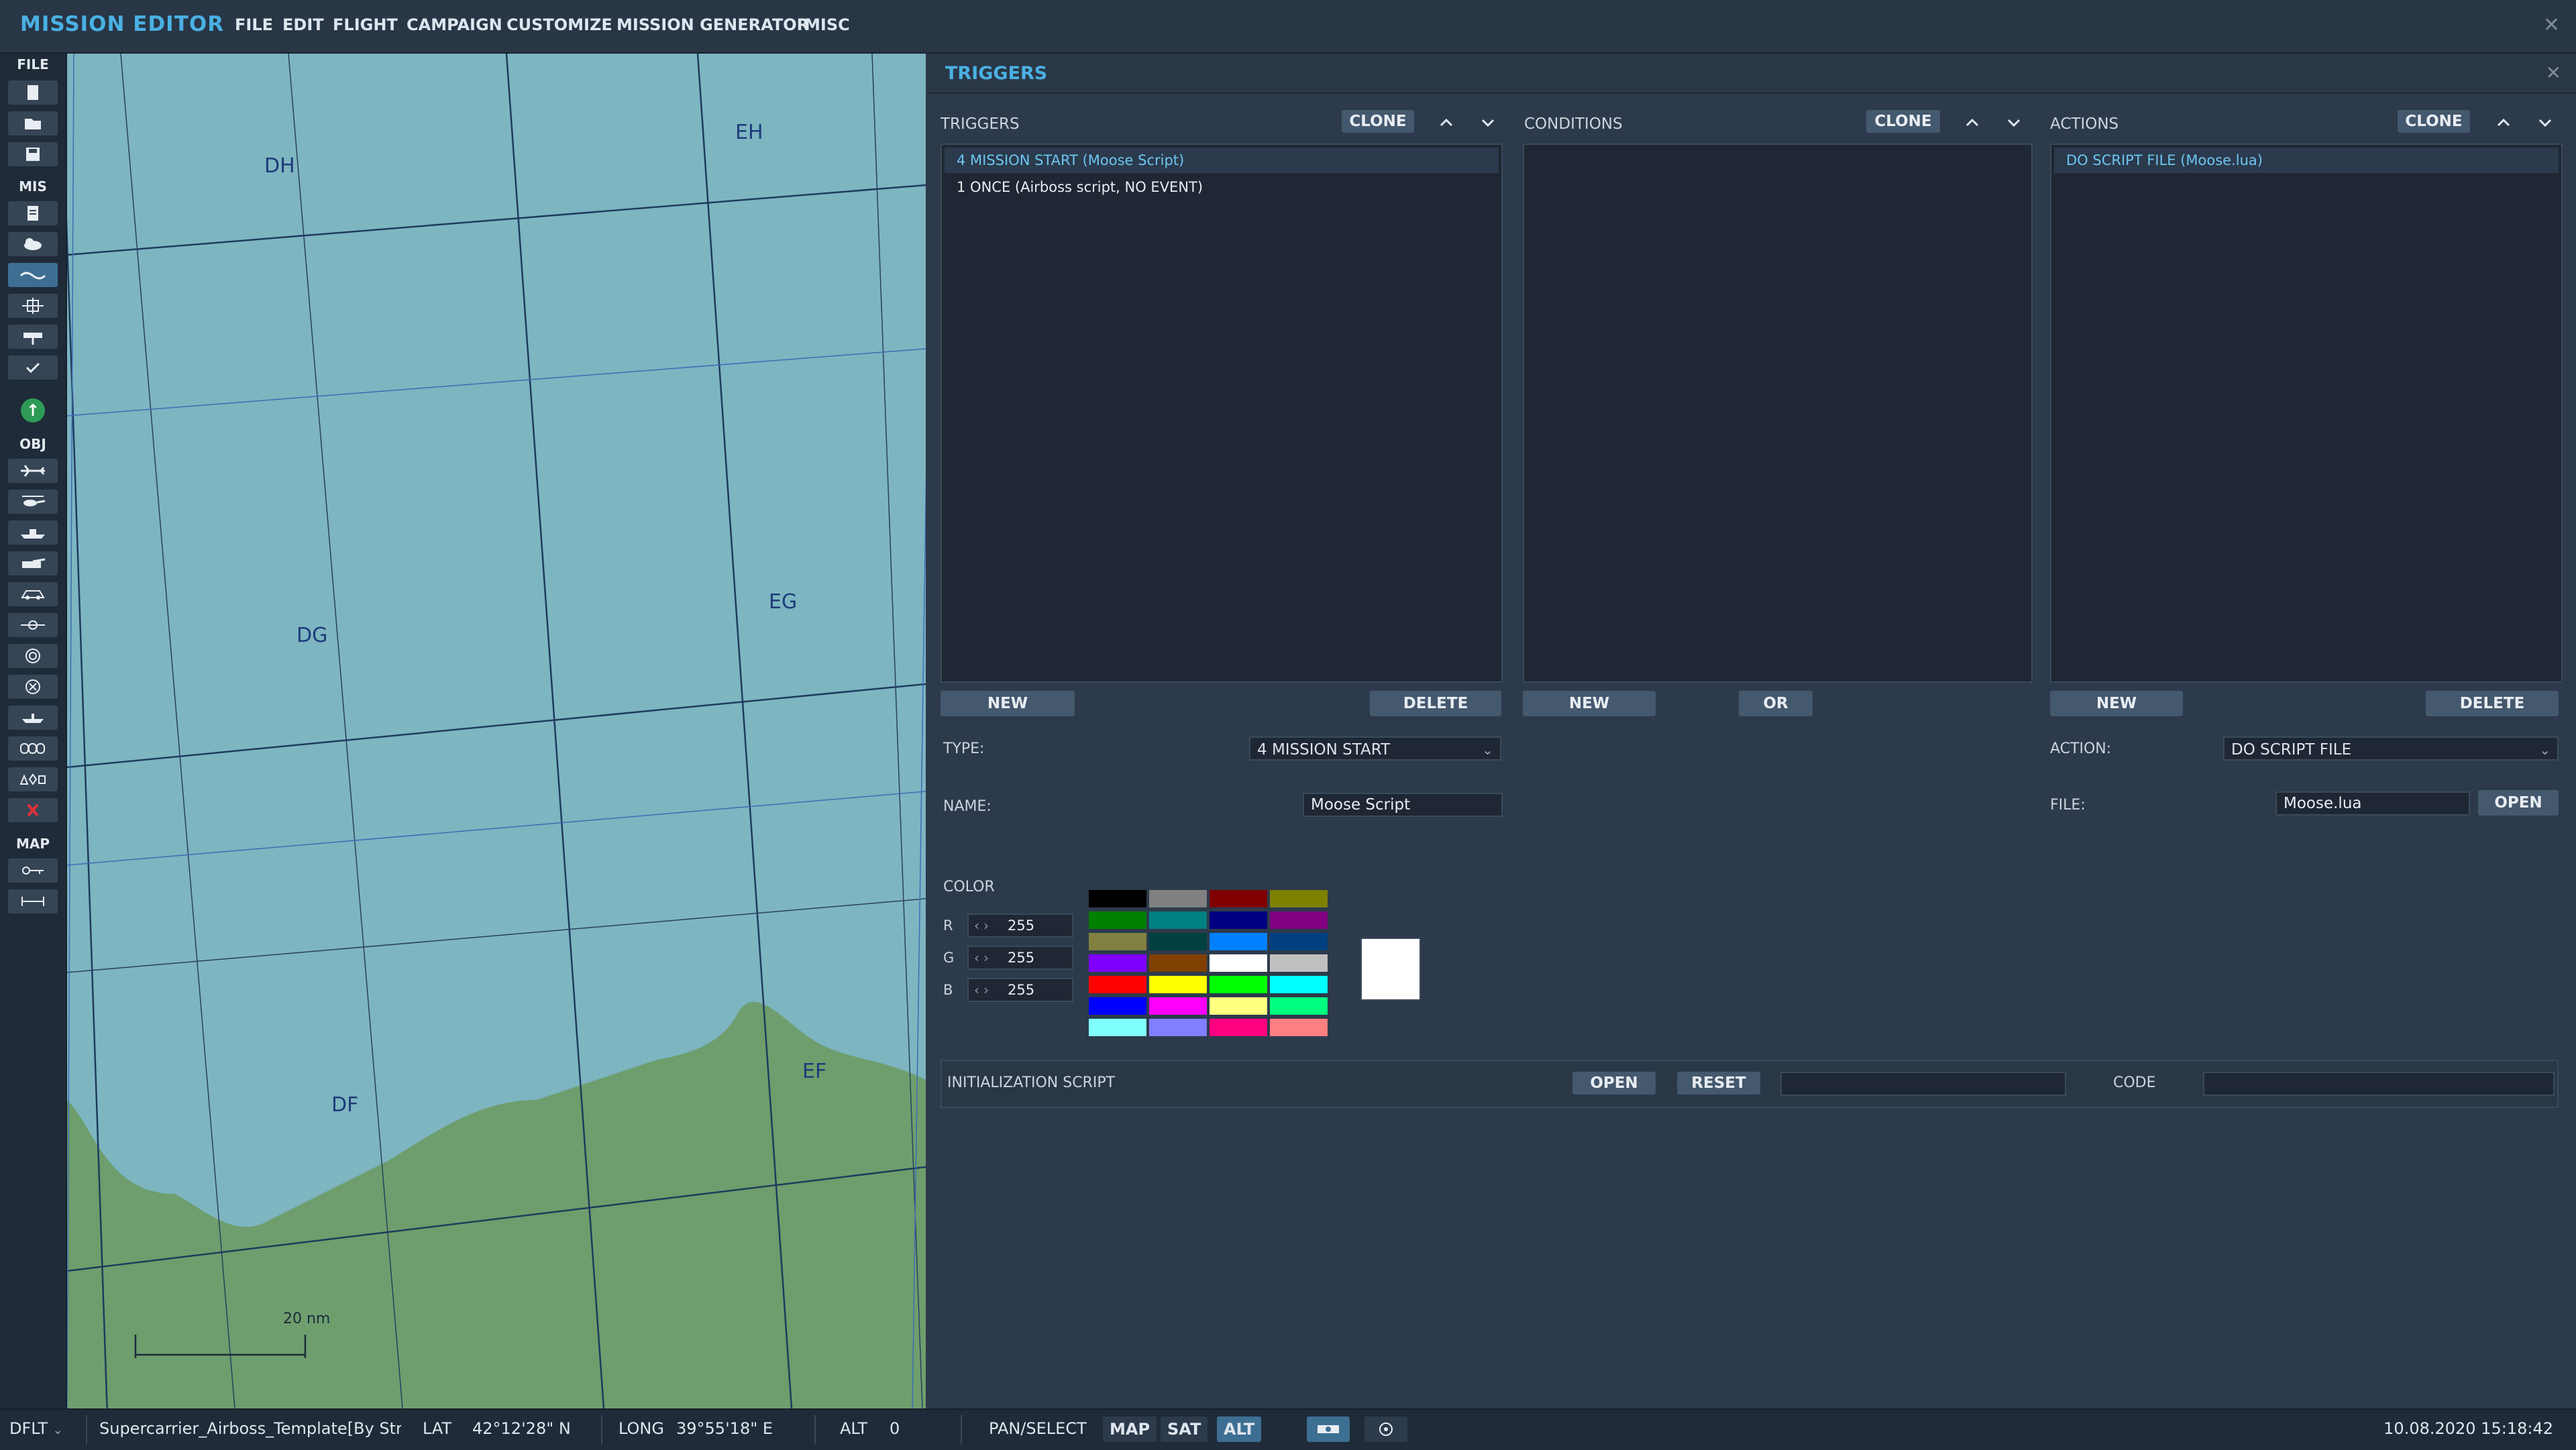 Image resolution: width=2576 pixels, height=1450 pixels. I want to click on name-field: Moose Script, so click(1403, 805).